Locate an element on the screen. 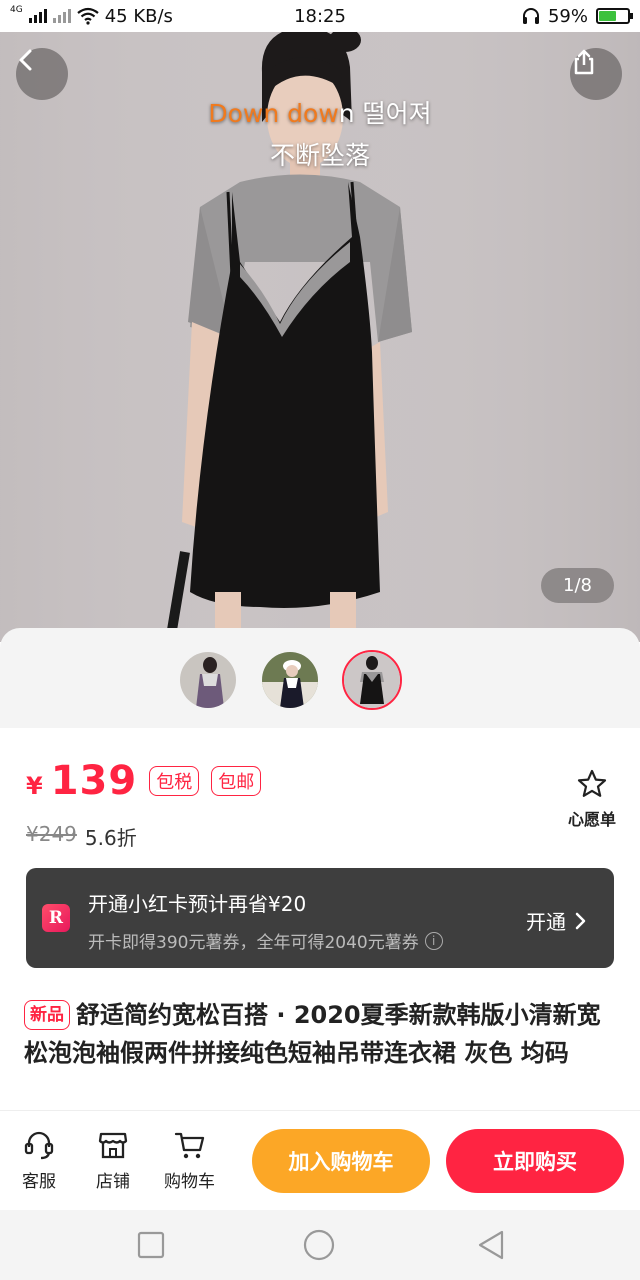  info-icon: i is located at coordinates (433, 940).